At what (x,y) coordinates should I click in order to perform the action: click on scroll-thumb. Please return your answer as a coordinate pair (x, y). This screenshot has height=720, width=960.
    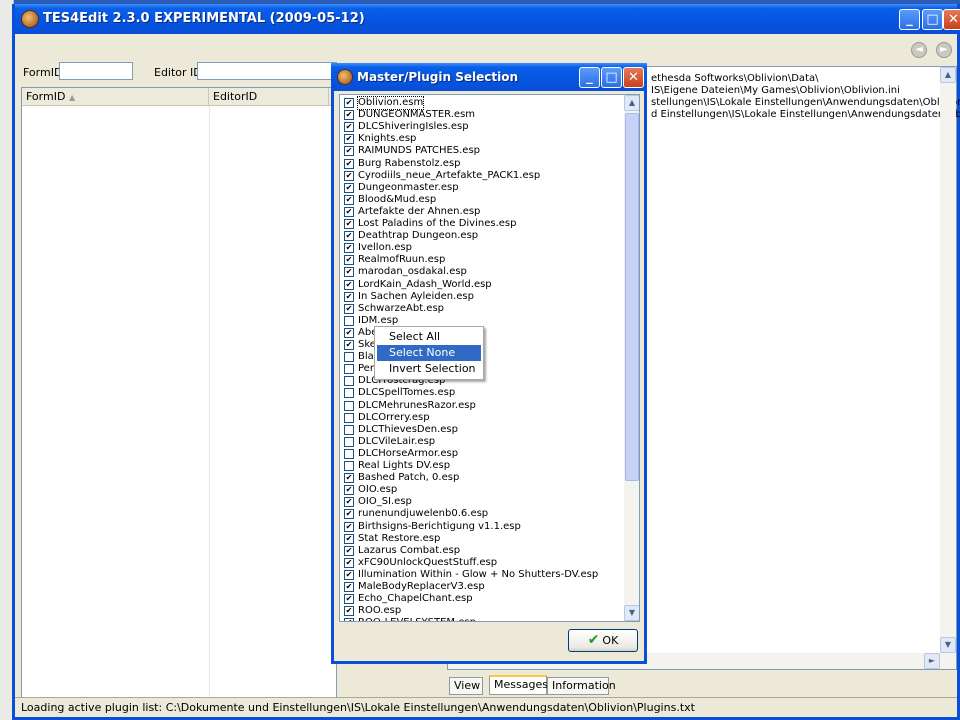
    Looking at the image, I should click on (632, 297).